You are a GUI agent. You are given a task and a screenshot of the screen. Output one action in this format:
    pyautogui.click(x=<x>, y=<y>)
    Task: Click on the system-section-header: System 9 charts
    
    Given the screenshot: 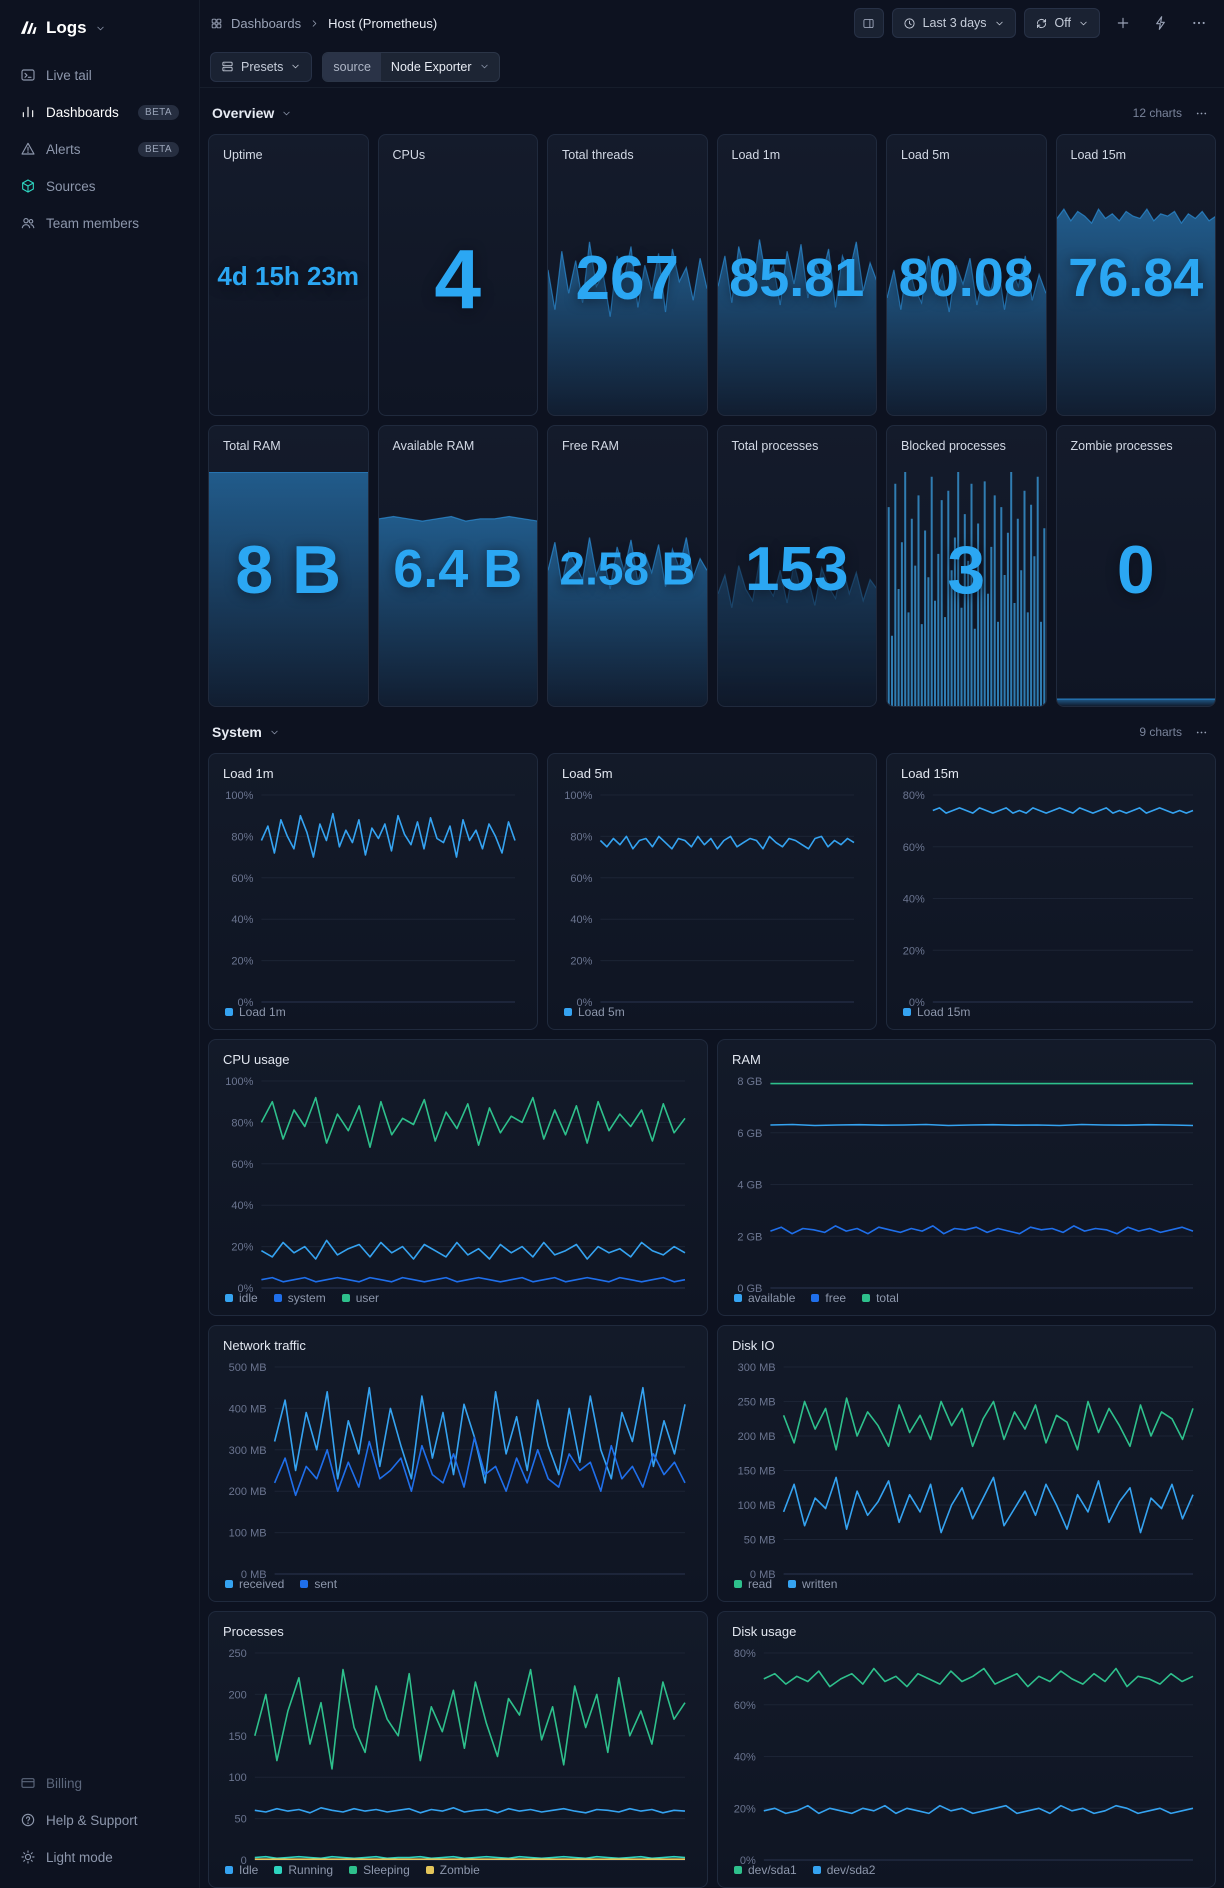 What is the action you would take?
    pyautogui.click(x=712, y=732)
    